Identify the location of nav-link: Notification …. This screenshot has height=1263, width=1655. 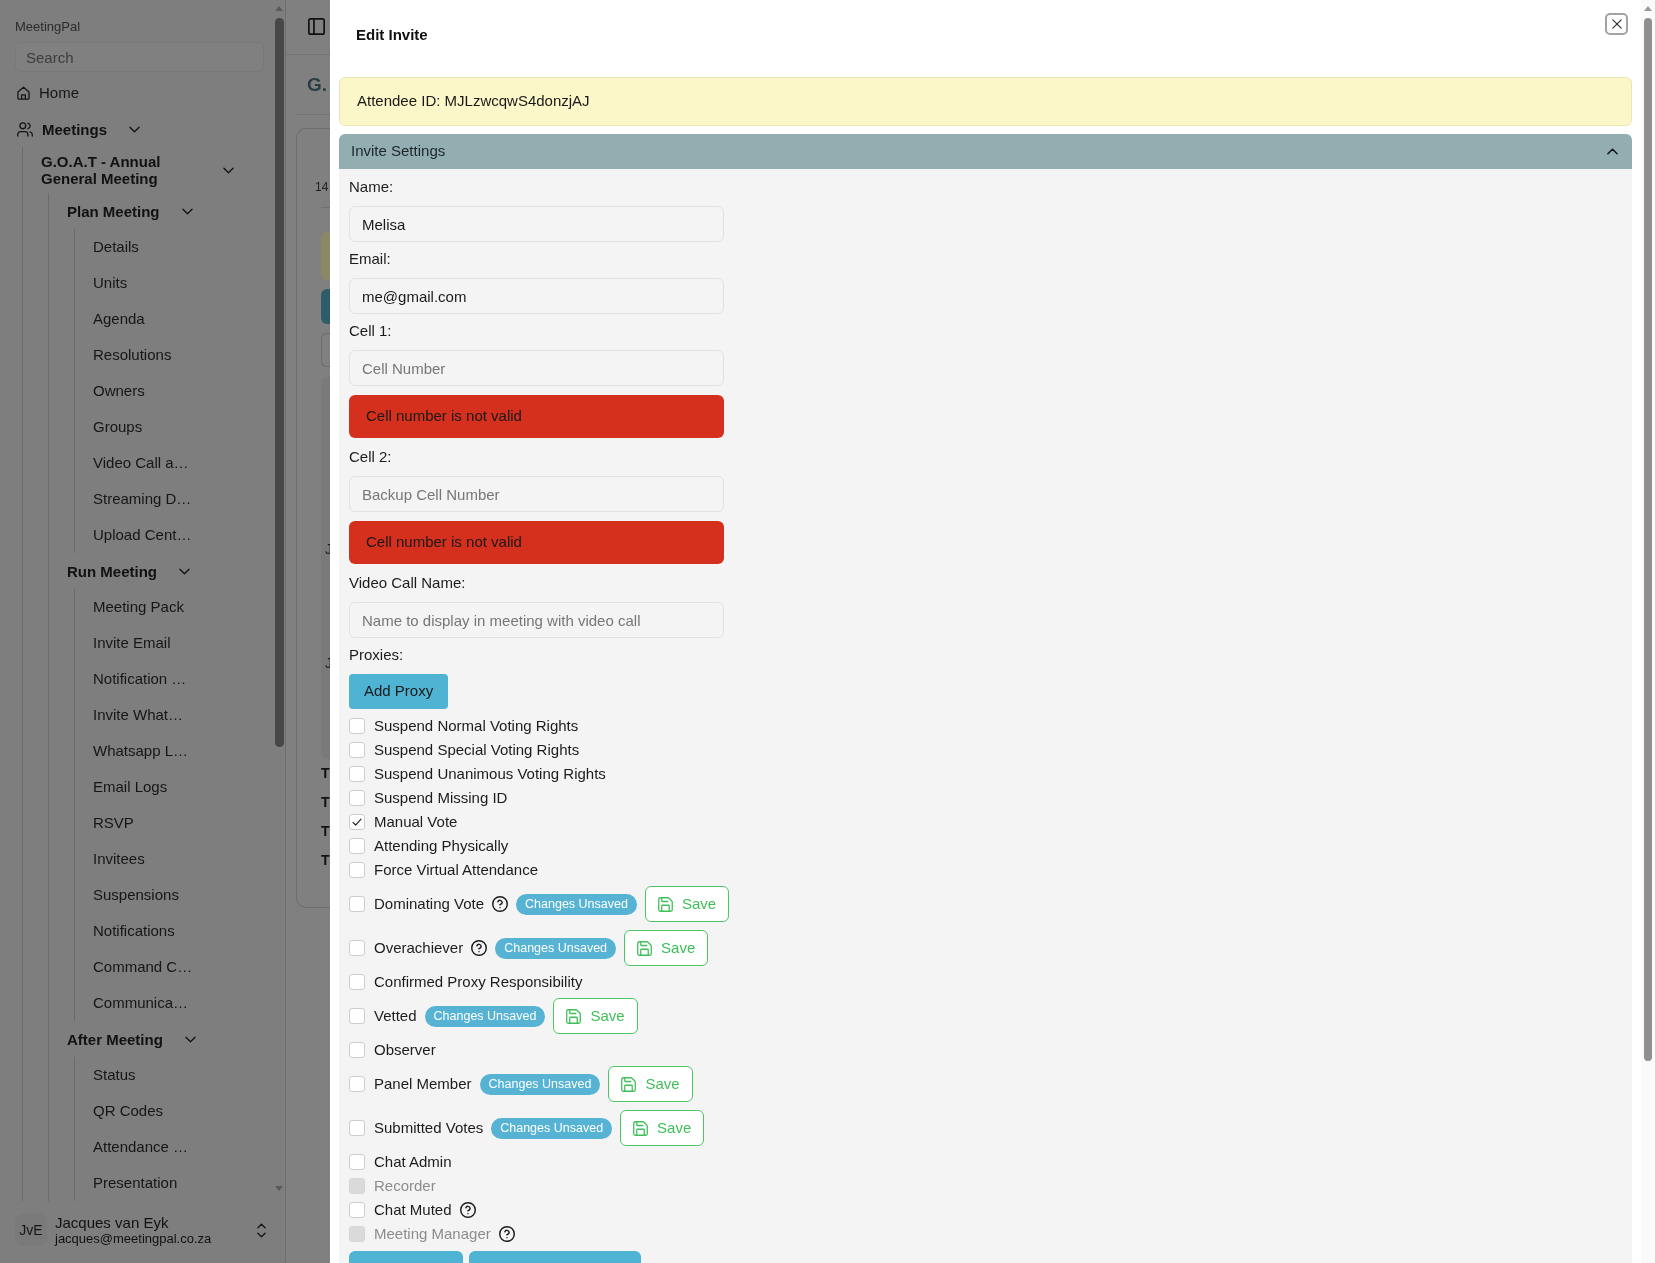
(140, 679).